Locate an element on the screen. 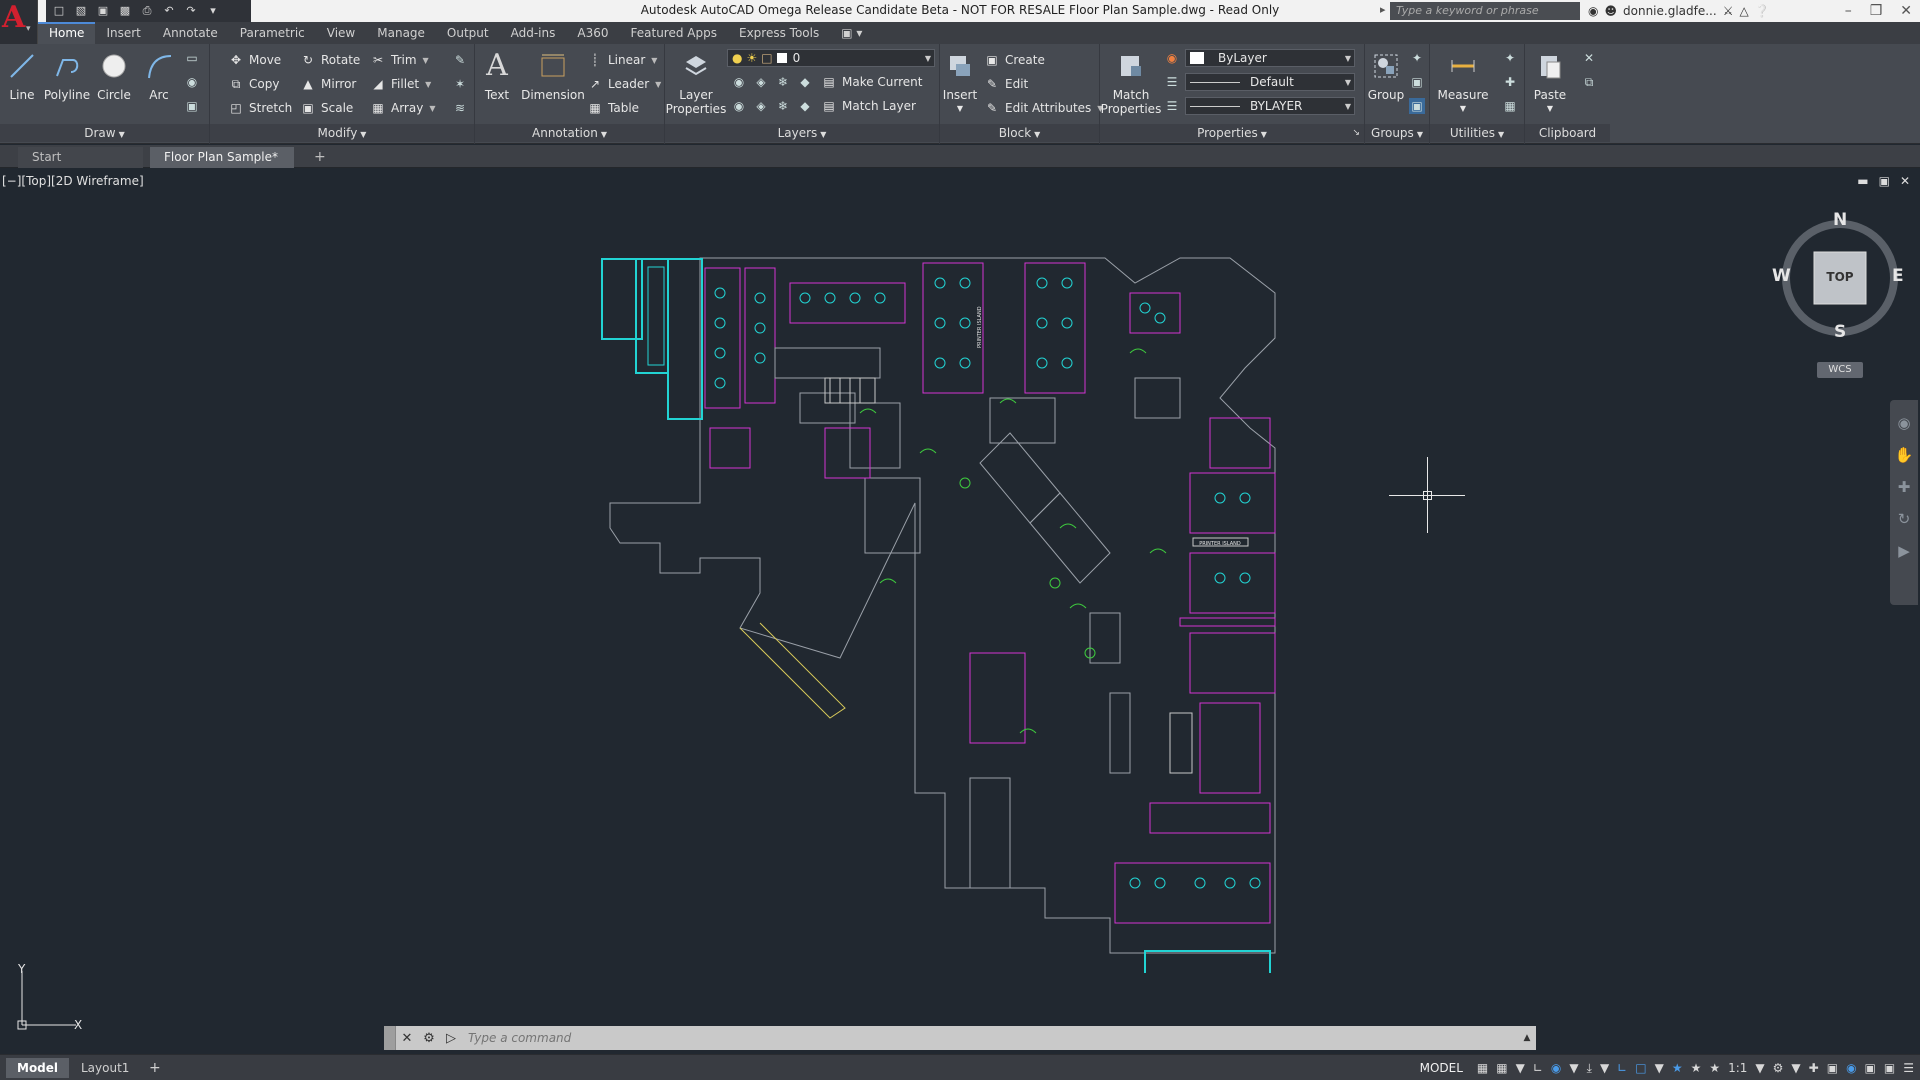 The width and height of the screenshot is (1920, 1080). panel-label-utilities: Utilities ▼ is located at coordinates (1477, 133).